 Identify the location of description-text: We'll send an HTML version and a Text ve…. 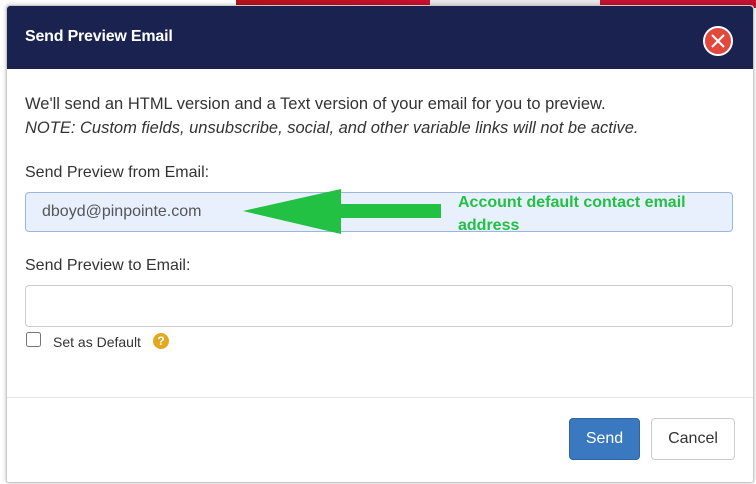
(315, 104).